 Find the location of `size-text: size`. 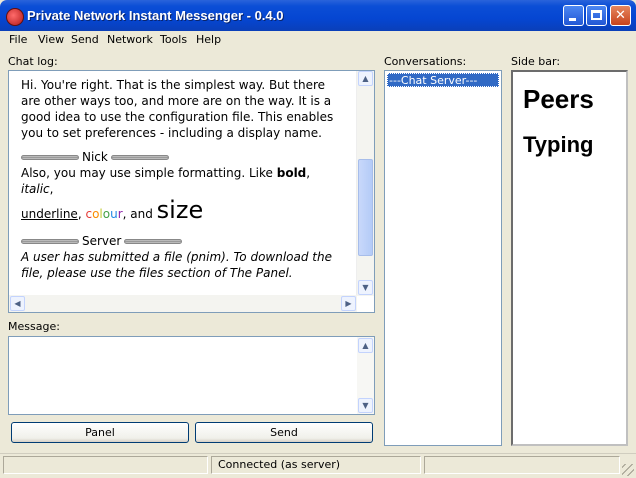

size-text: size is located at coordinates (180, 210).